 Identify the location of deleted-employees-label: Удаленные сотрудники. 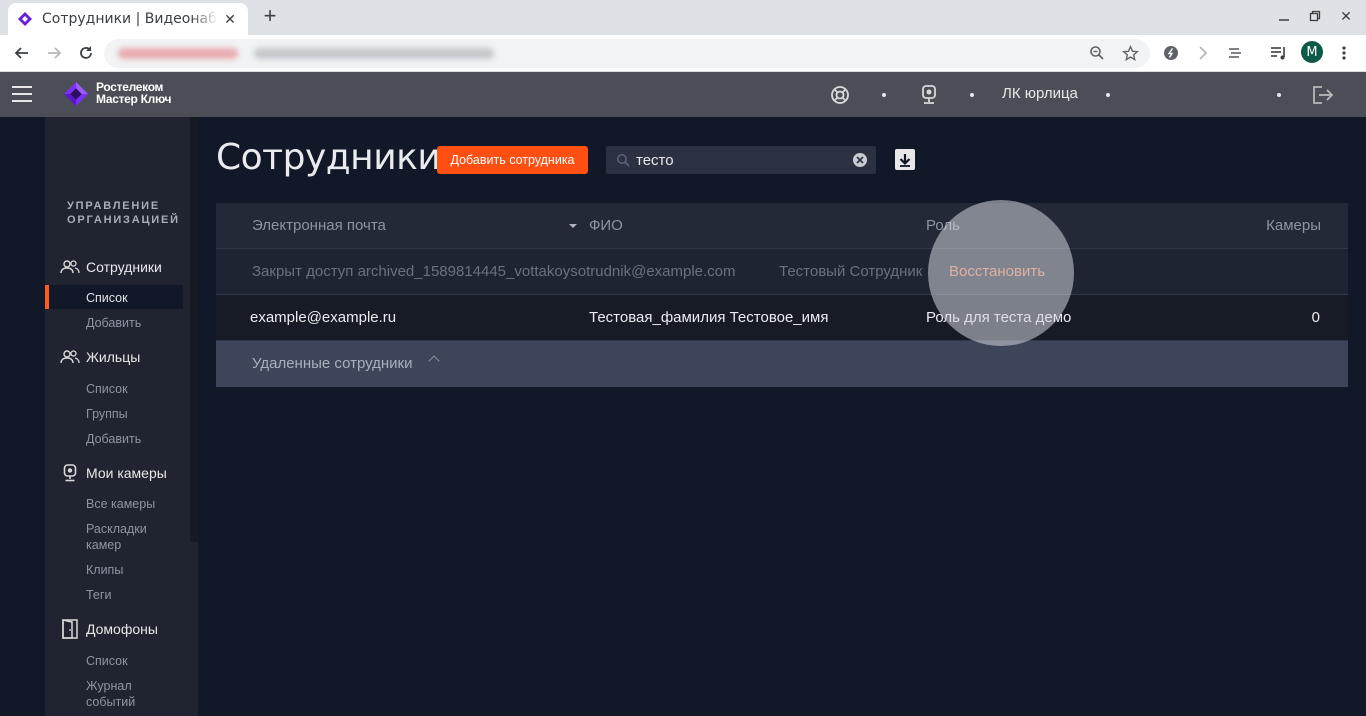
(332, 363).